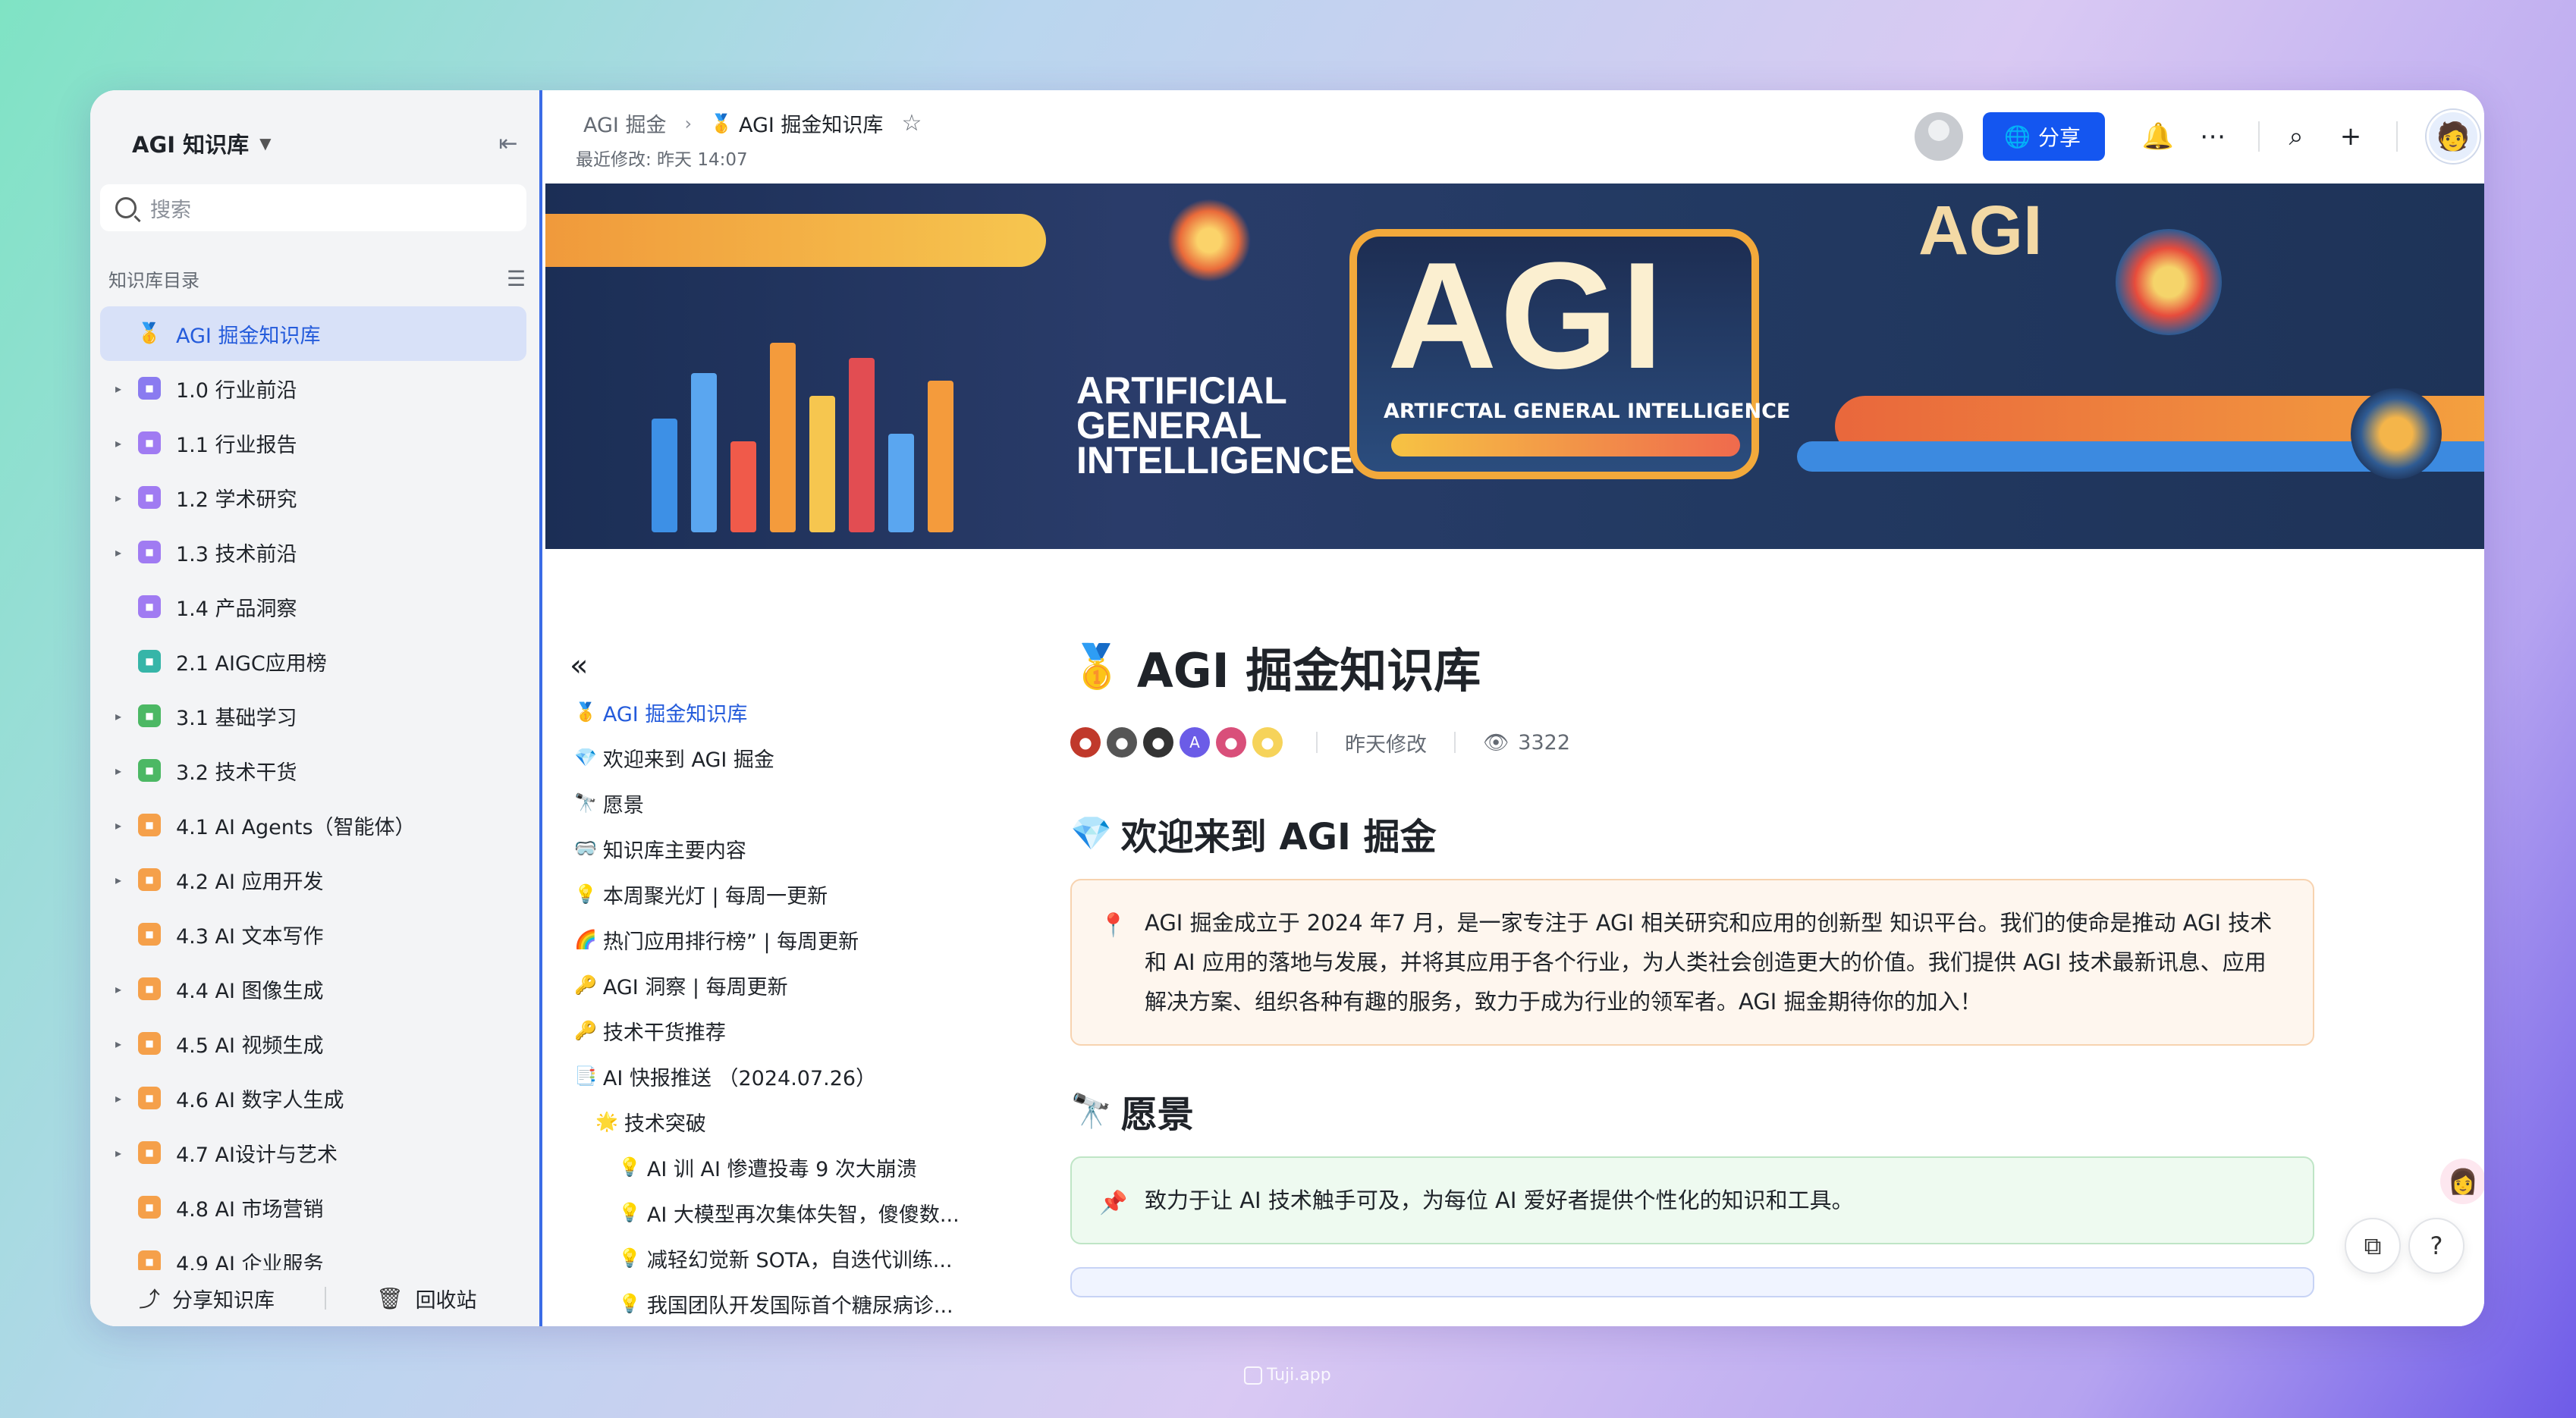  What do you see at coordinates (236, 718) in the screenshot?
I see `sidebar-item-label: 3.1 基础学习` at bounding box center [236, 718].